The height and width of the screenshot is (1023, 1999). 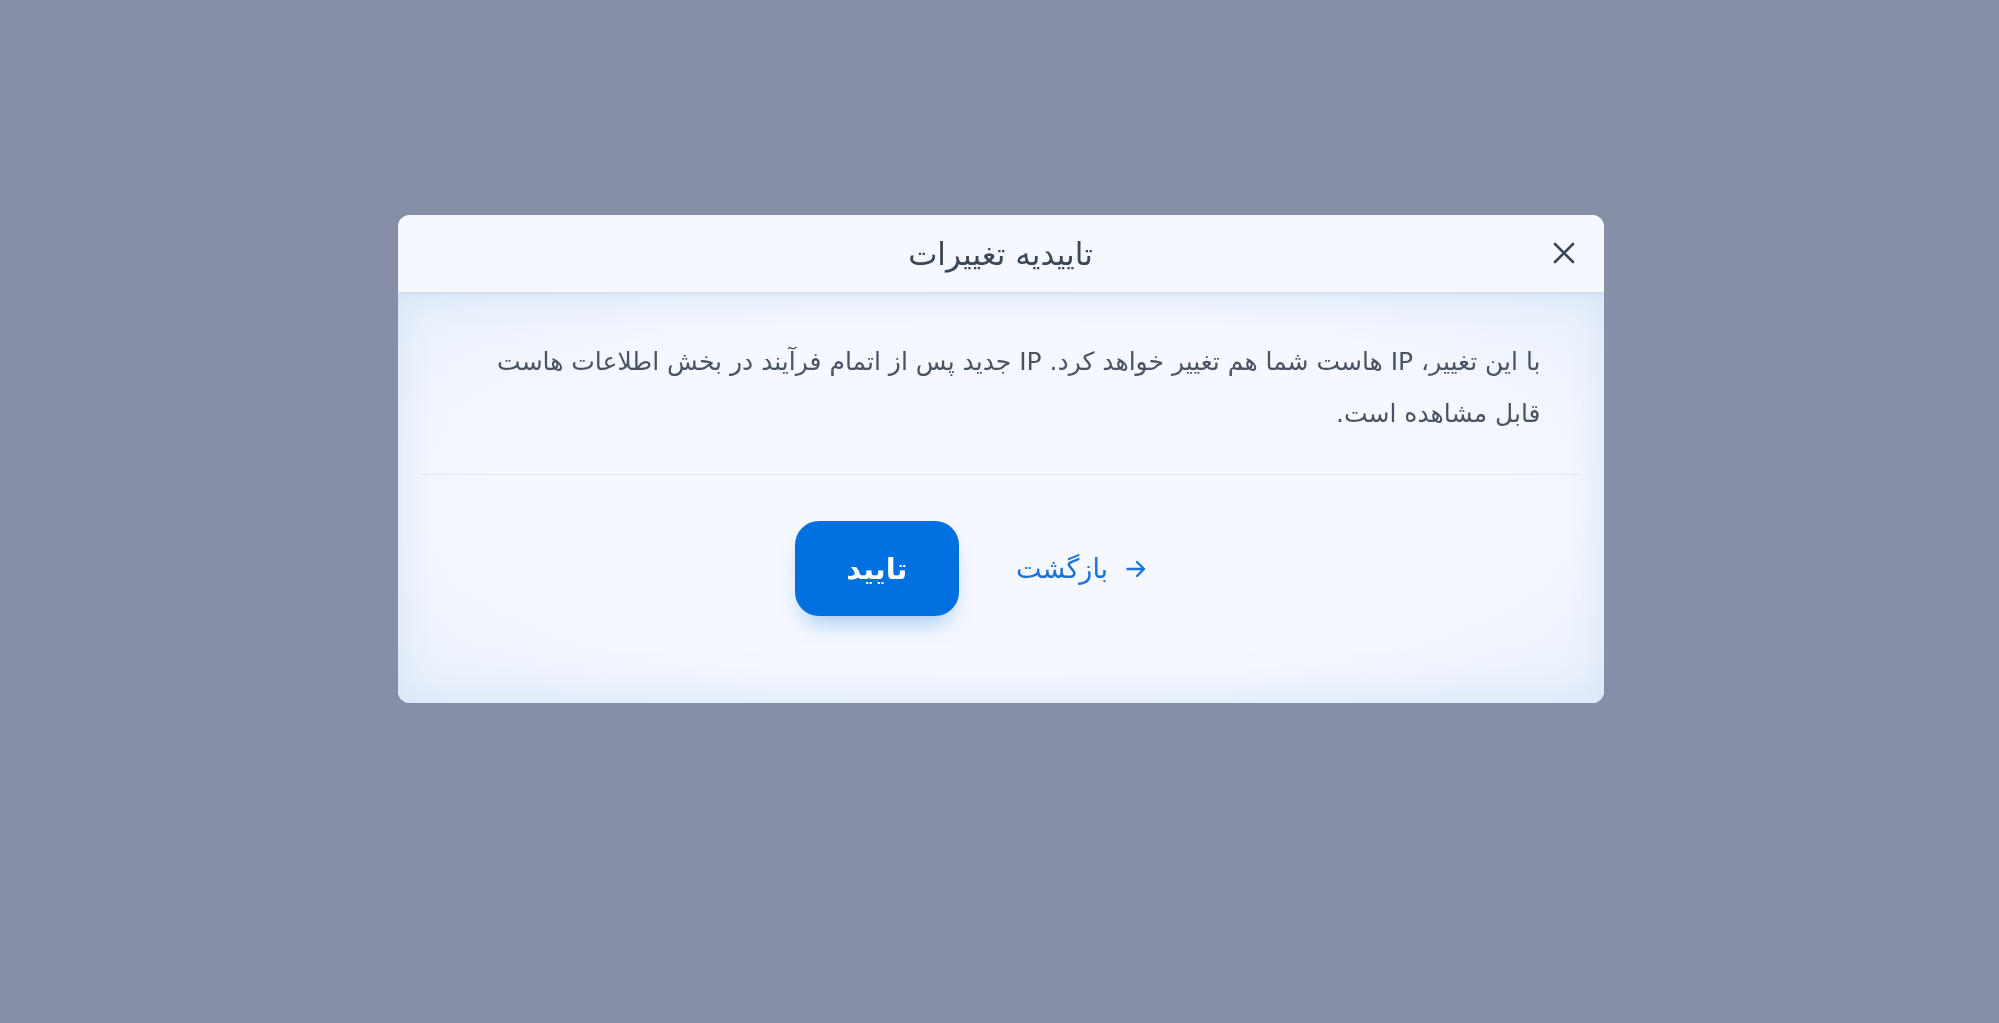 I want to click on dialog-title: تاییدیه تغییرات, so click(x=1000, y=253).